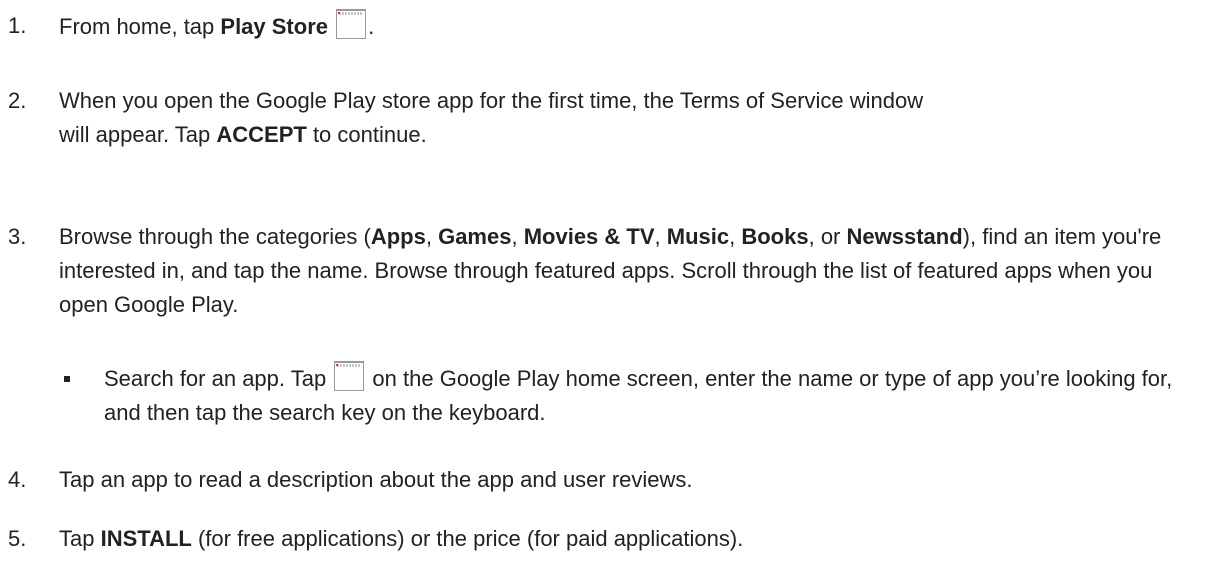 Image resolution: width=1210 pixels, height=579 pixels. I want to click on category-books: Books, so click(775, 236).